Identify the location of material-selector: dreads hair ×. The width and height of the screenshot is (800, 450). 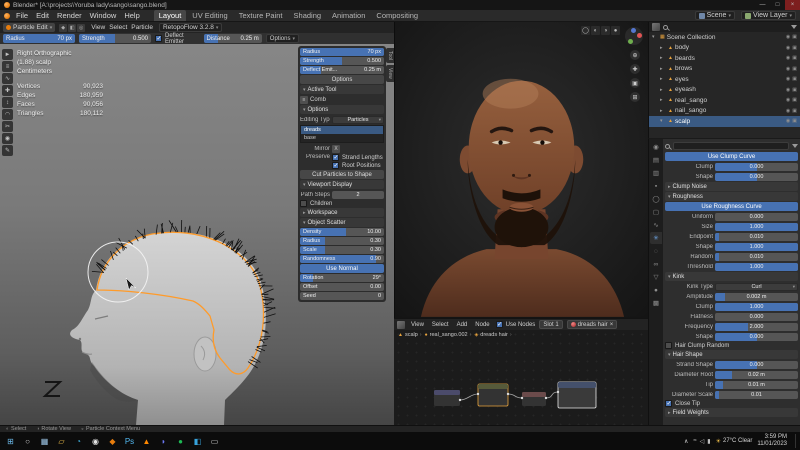
(592, 324).